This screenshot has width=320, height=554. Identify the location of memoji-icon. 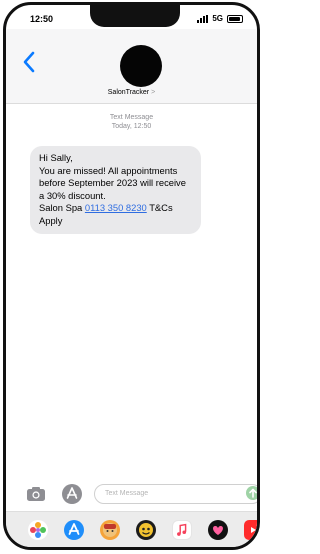
(110, 530).